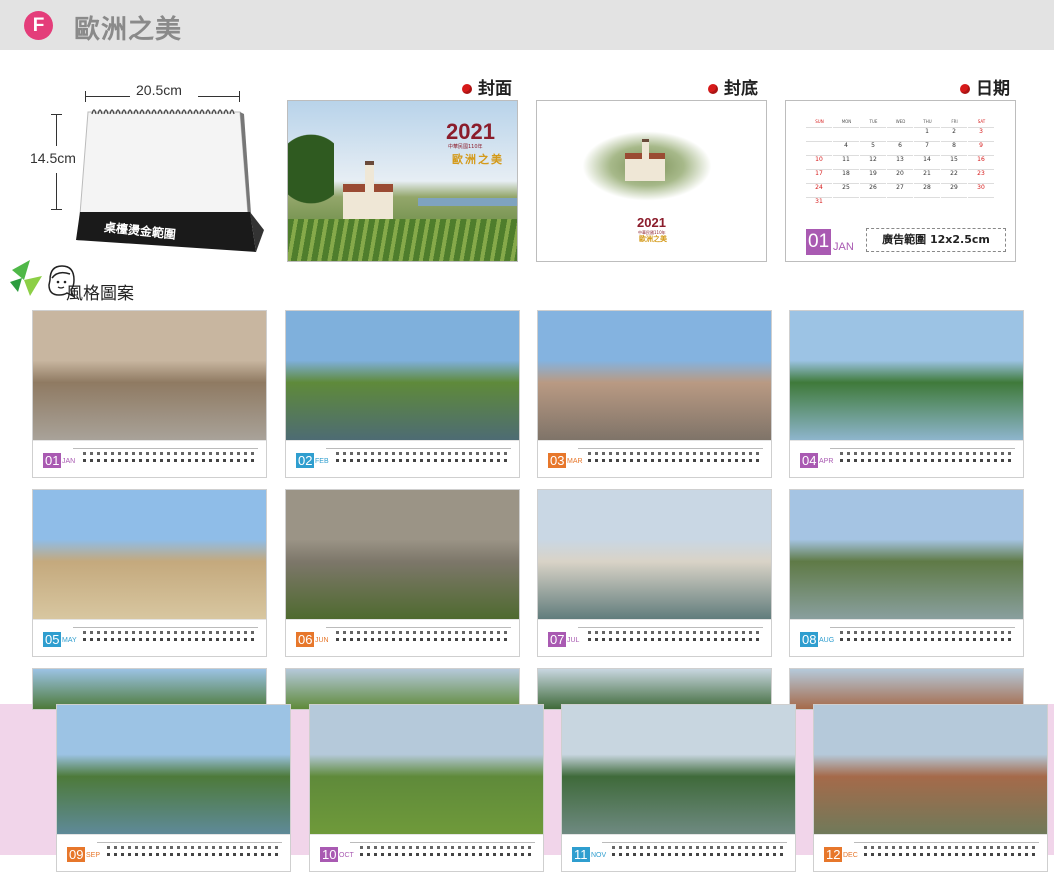 The image size is (1054, 872). What do you see at coordinates (819, 204) in the screenshot?
I see `day-cell: 31` at bounding box center [819, 204].